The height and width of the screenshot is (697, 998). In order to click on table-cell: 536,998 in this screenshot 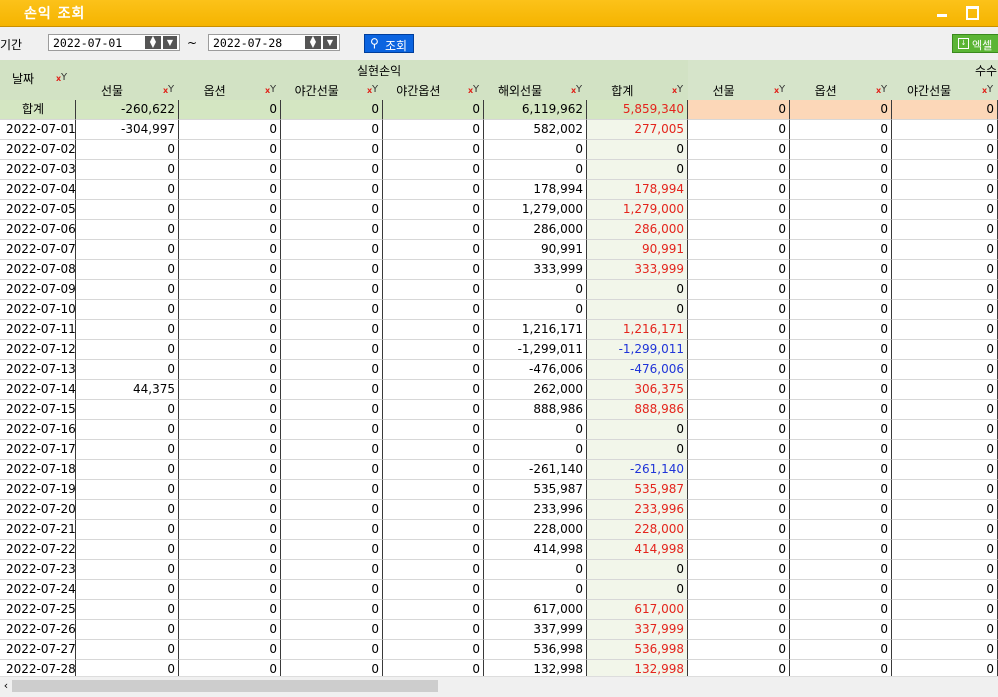, I will do `click(535, 650)`.